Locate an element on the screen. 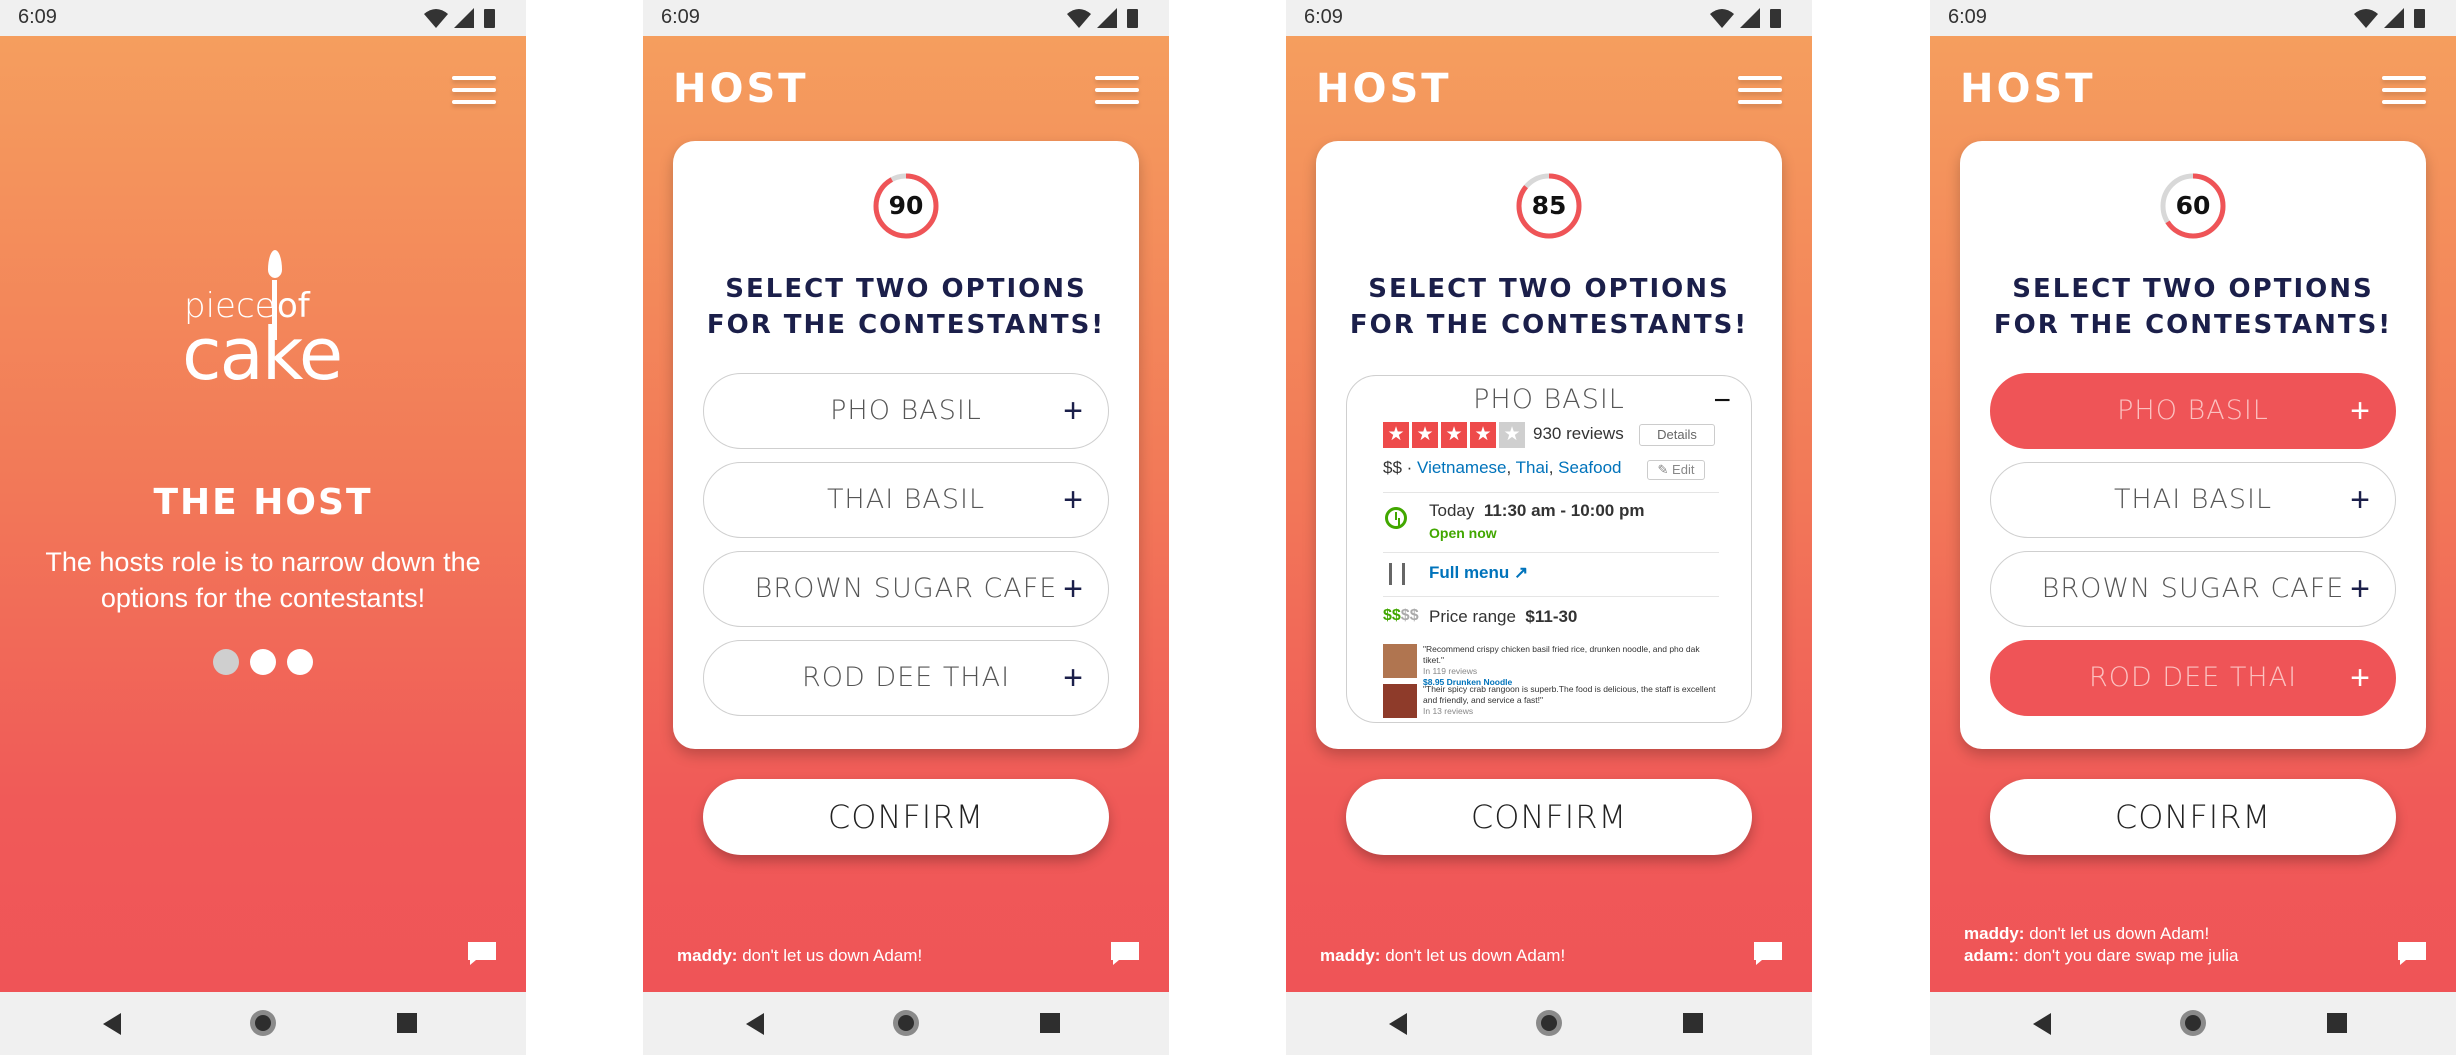  category-row: $$ · Vietnamese, Thai, Seafood is located at coordinates (1502, 467).